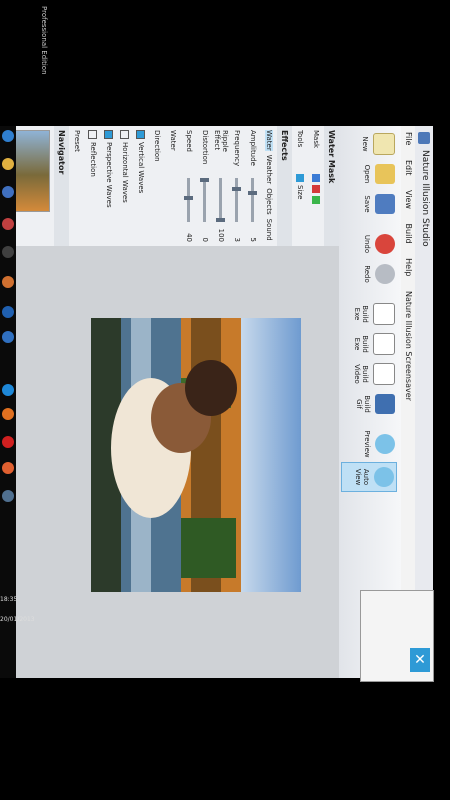 This screenshot has height=800, width=450. I want to click on close-button: ✕, so click(420, 660).